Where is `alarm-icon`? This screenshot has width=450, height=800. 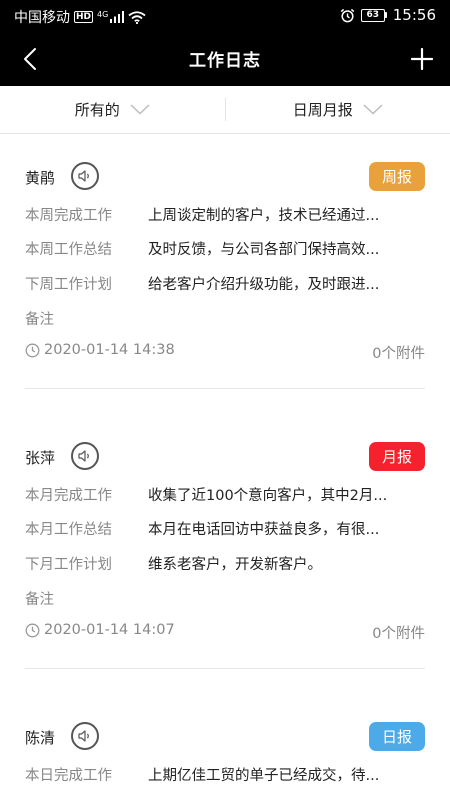
alarm-icon is located at coordinates (347, 15).